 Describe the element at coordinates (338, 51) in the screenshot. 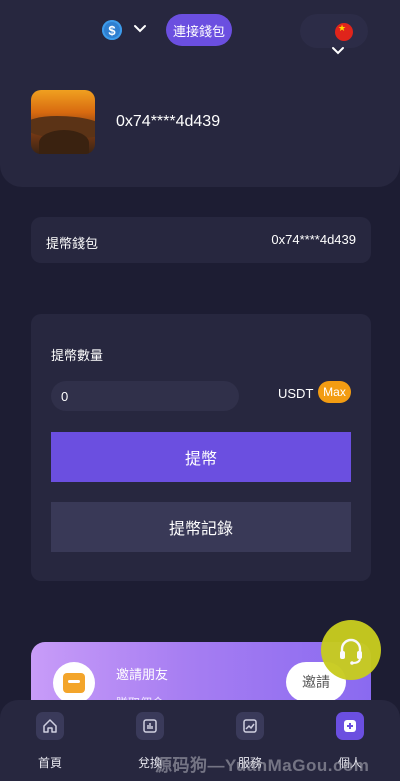

I see `language-chevron-icon` at that location.